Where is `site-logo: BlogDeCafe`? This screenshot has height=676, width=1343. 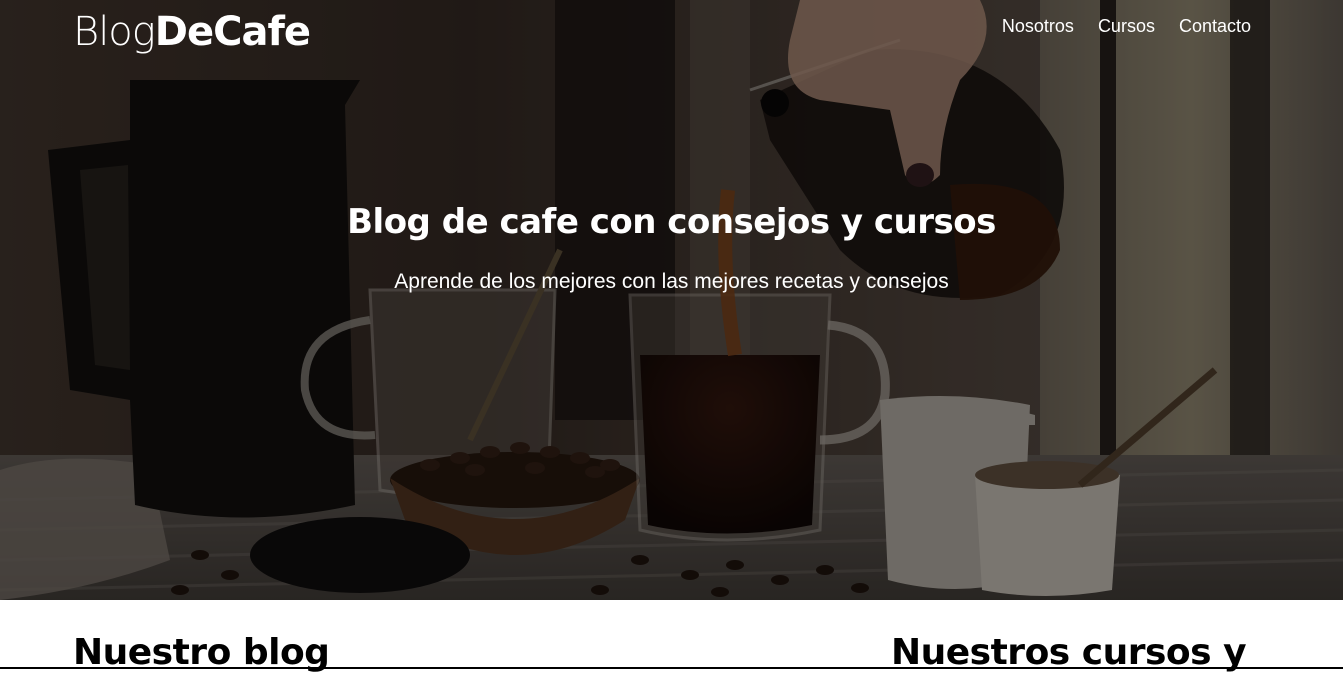
site-logo: BlogDeCafe is located at coordinates (192, 32).